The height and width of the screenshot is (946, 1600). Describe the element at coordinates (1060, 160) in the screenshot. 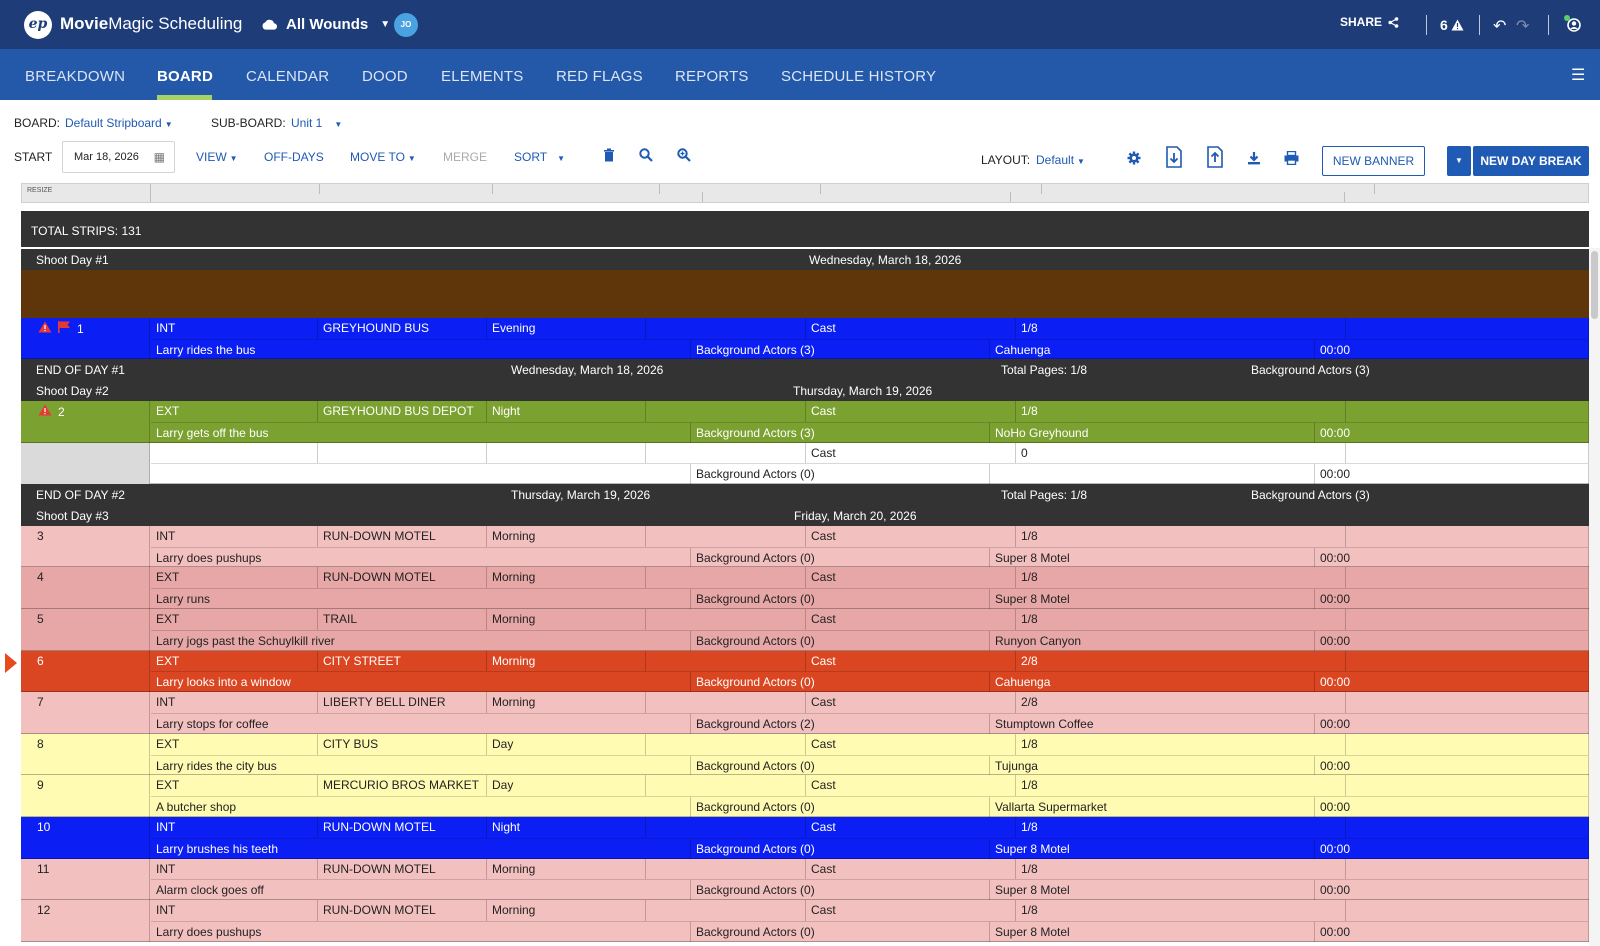

I see `layout-selector: Default ▼` at that location.